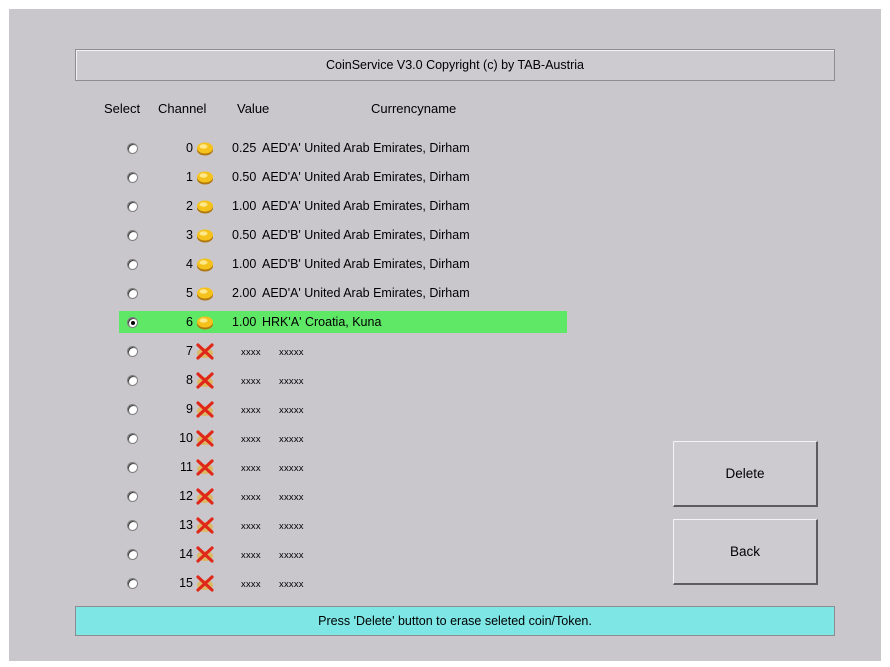  I want to click on channel-number: 0, so click(189, 148).